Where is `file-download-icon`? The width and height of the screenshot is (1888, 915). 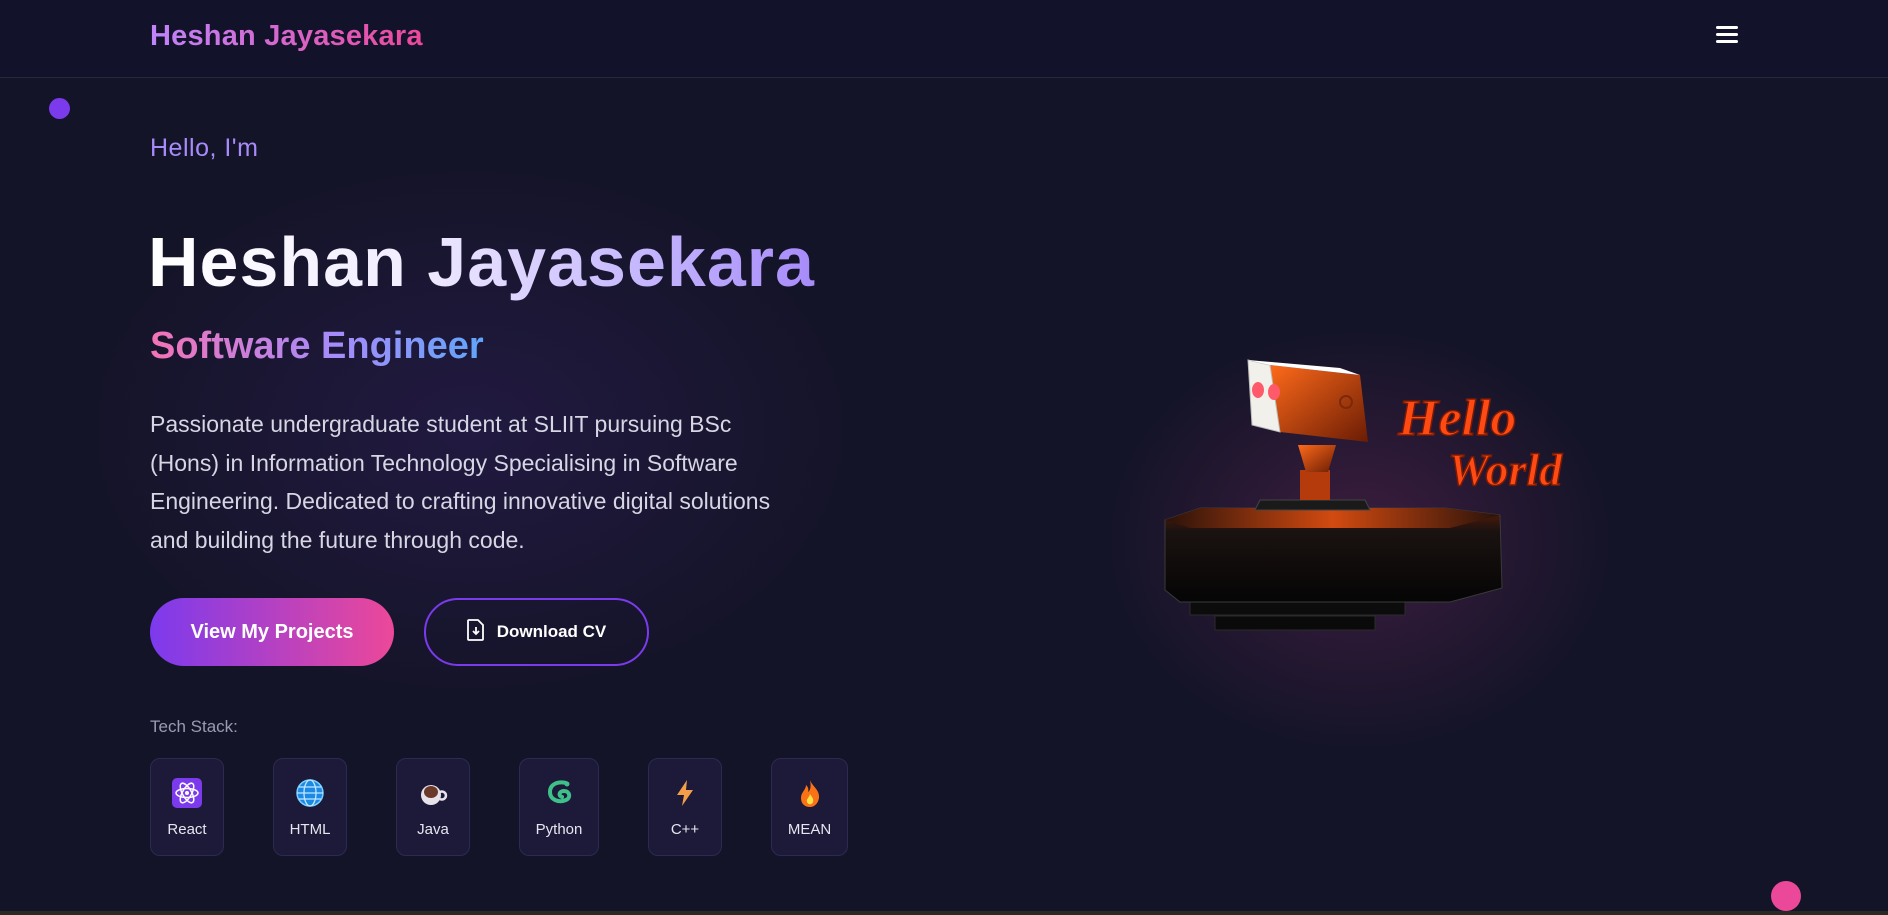 file-download-icon is located at coordinates (475, 632).